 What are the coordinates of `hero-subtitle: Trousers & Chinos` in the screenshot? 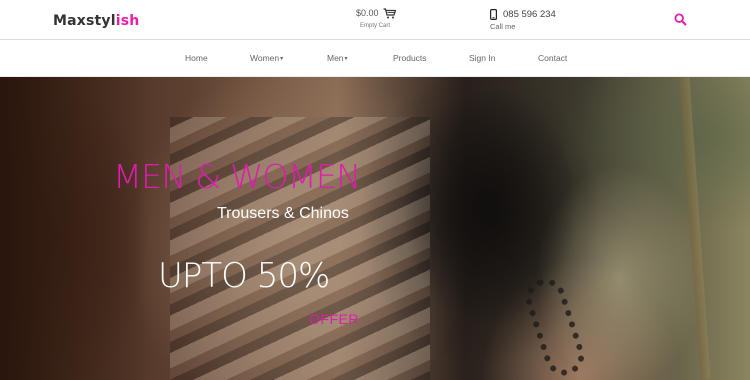 It's located at (283, 213).